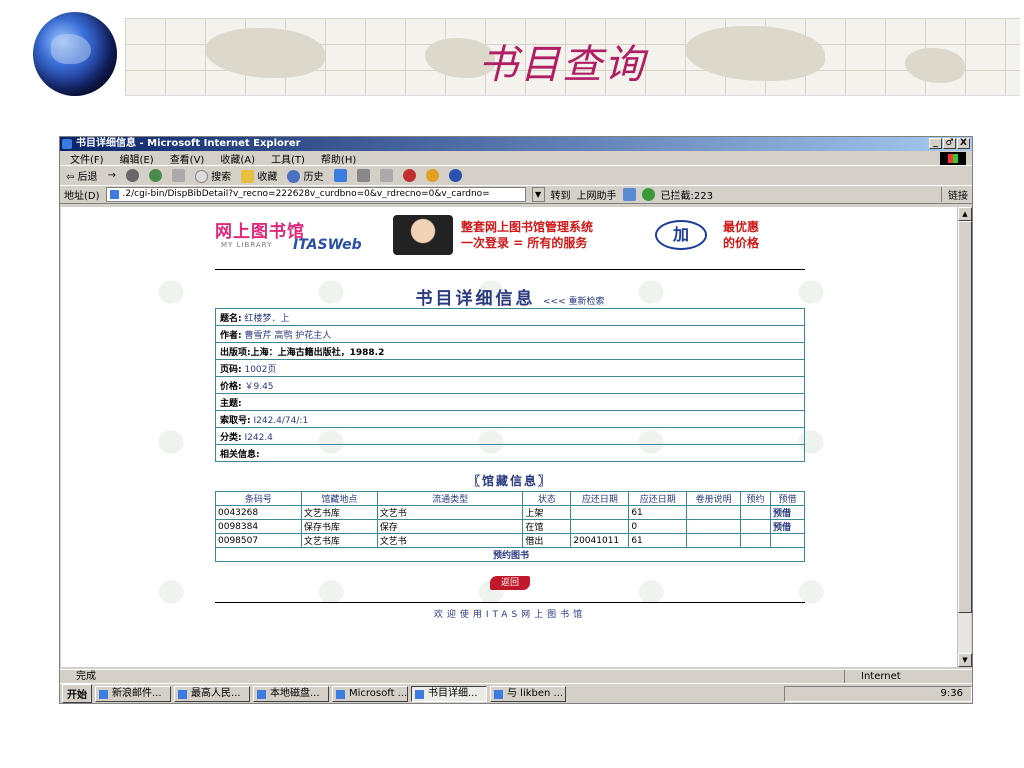  I want to click on menu-file: 文件(F), so click(87, 158).